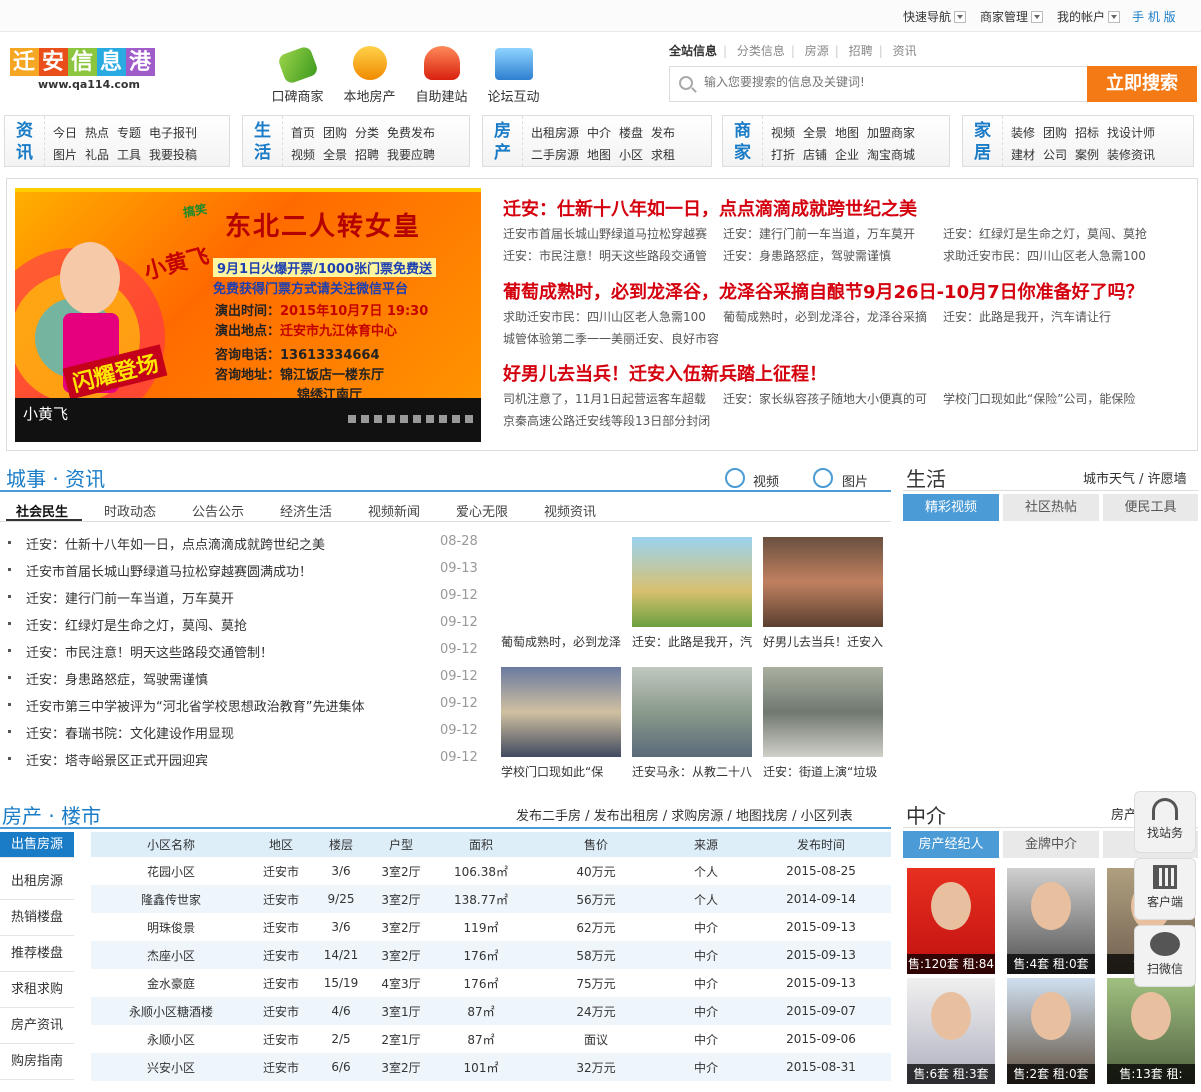  What do you see at coordinates (195, 705) in the screenshot?
I see `news-title: 迁安市第三中学被评为“河北省学校思想政治教育”先进集体` at bounding box center [195, 705].